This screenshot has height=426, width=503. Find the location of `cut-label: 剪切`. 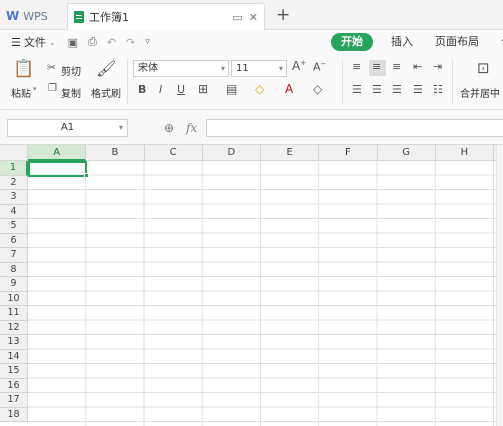

cut-label: 剪切 is located at coordinates (71, 70).